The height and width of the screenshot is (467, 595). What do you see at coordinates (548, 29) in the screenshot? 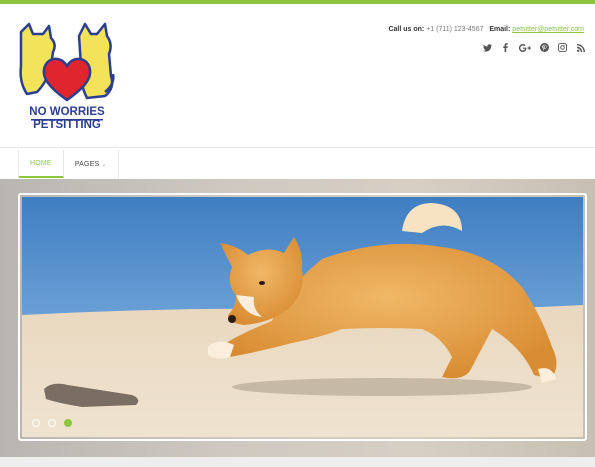
I see `email-link: petsitter@petsitter.com` at bounding box center [548, 29].